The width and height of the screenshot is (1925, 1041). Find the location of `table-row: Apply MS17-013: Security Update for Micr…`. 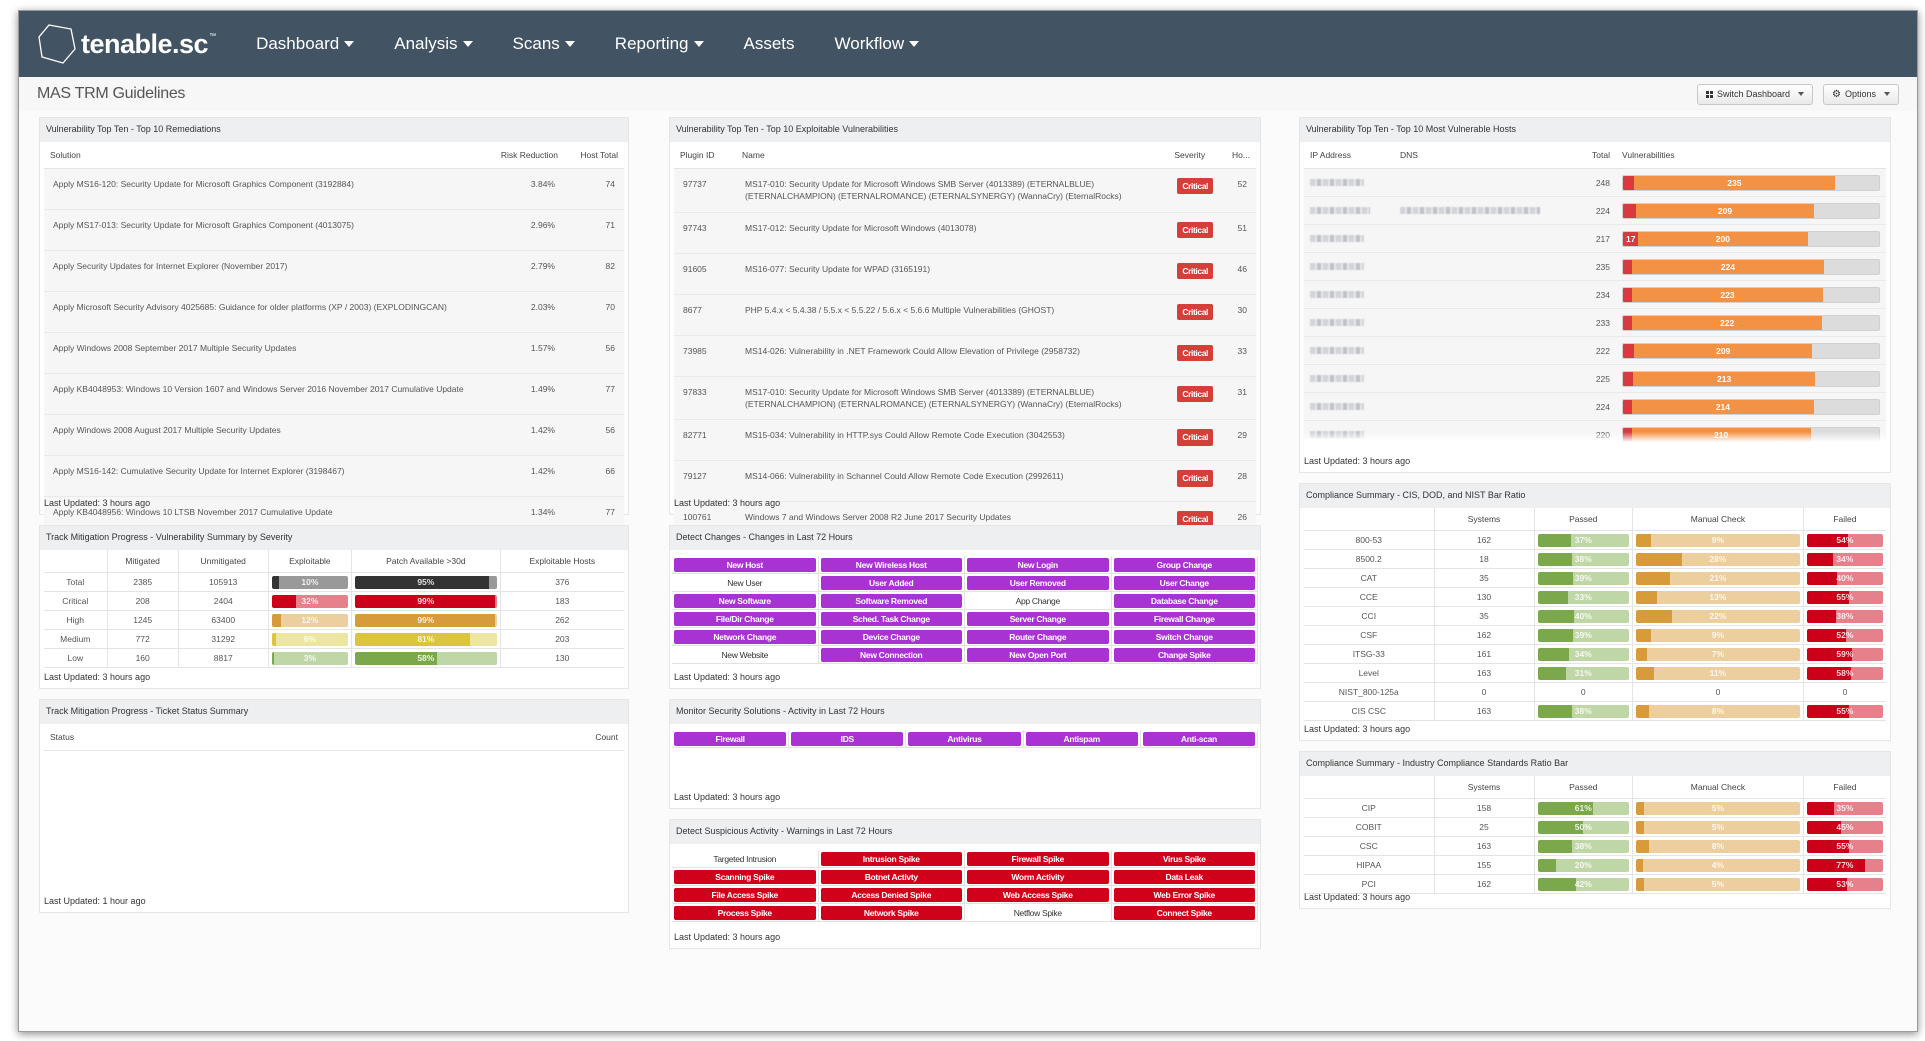

table-row: Apply MS17-013: Security Update for Micr… is located at coordinates (334, 230).